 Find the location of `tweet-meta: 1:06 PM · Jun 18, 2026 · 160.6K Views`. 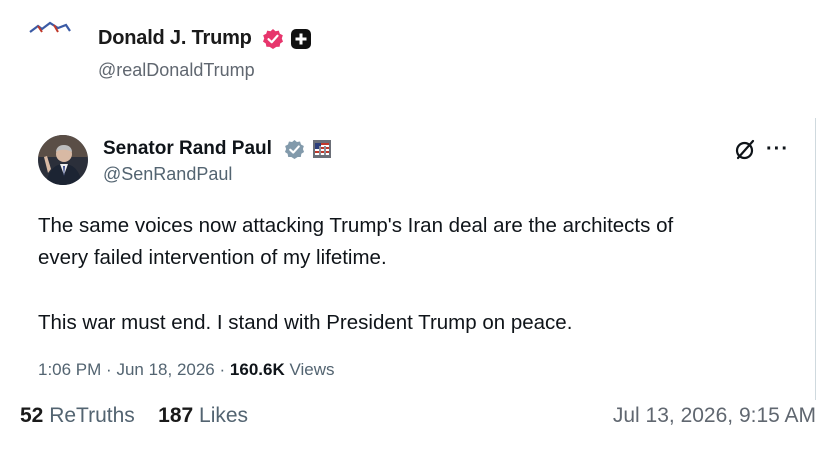

tweet-meta: 1:06 PM · Jun 18, 2026 · 160.6K Views is located at coordinates (186, 370).